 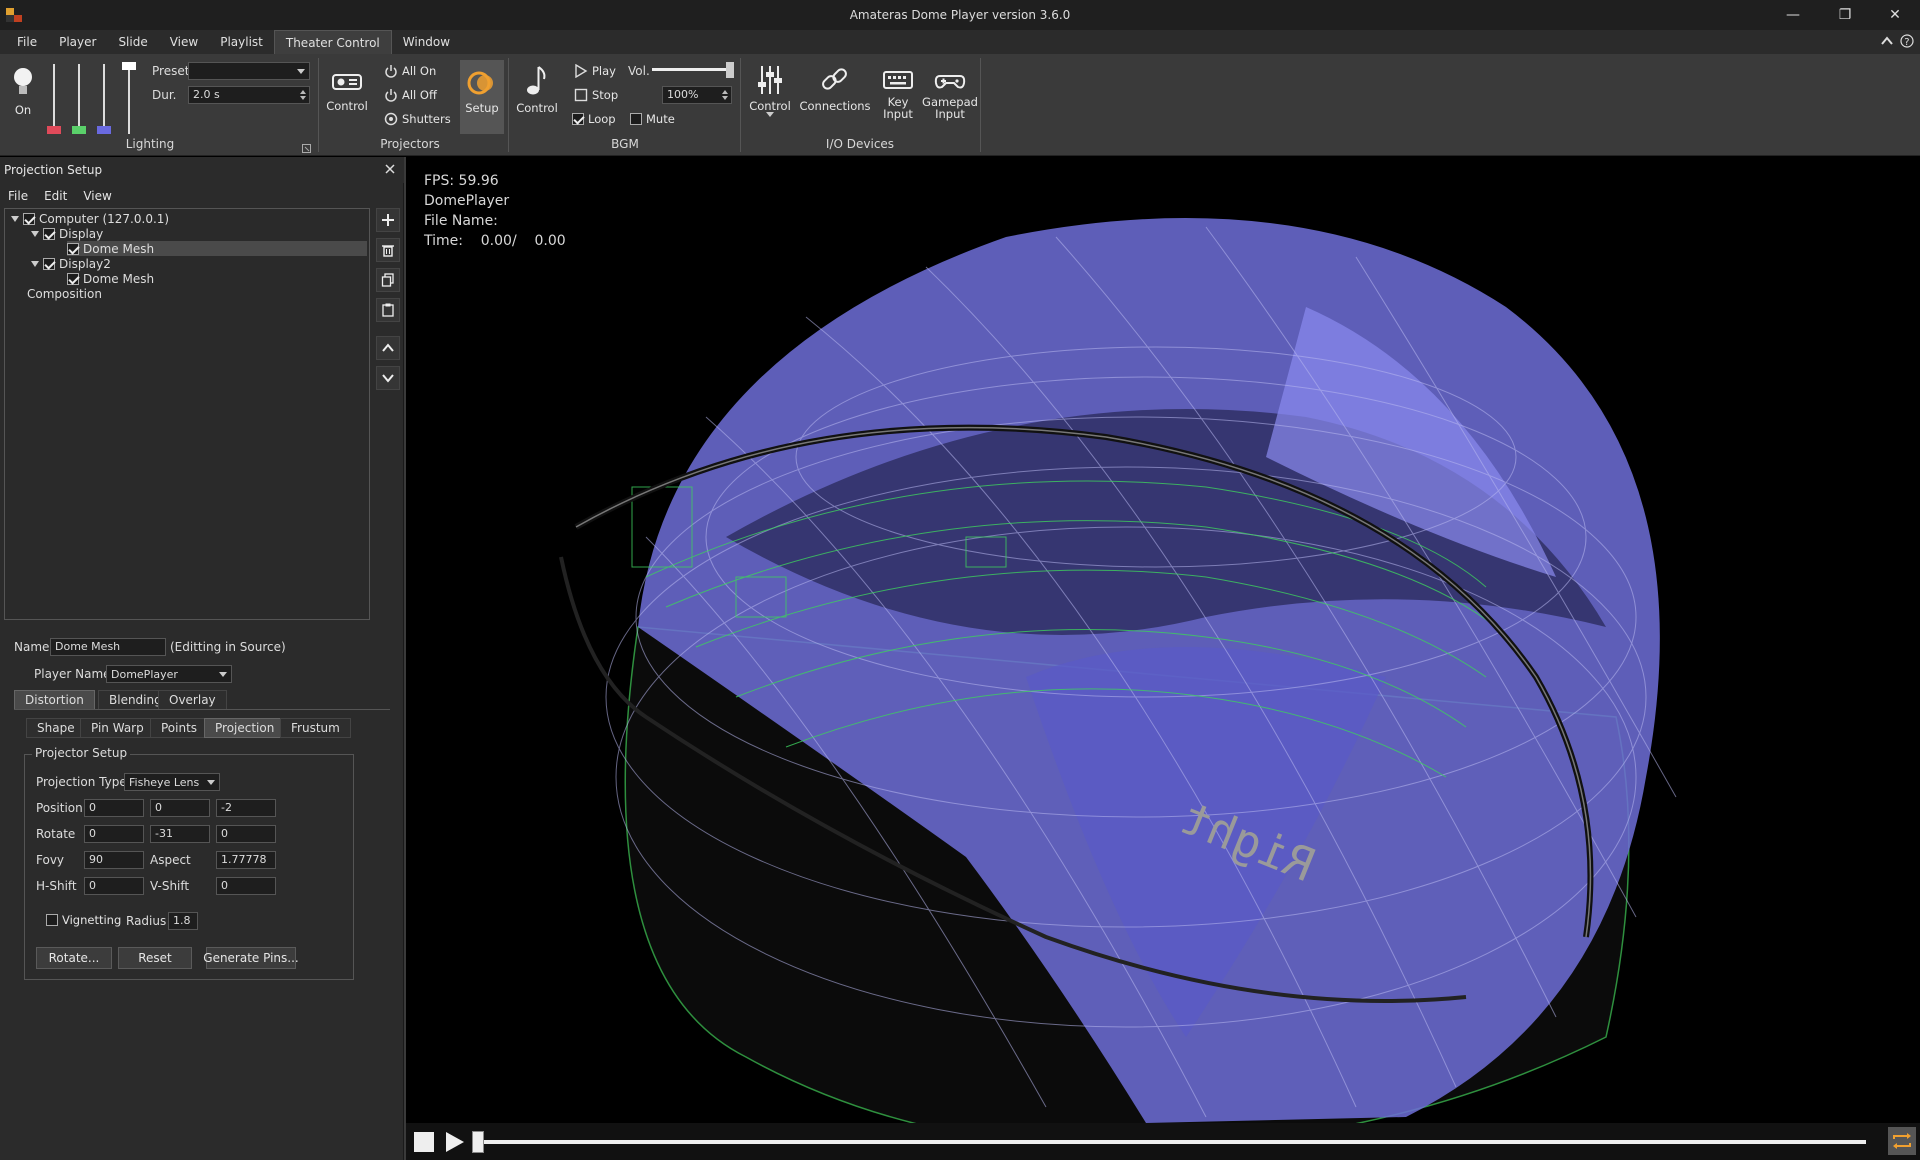 What do you see at coordinates (146, 921) in the screenshot?
I see `radius-label: Radius` at bounding box center [146, 921].